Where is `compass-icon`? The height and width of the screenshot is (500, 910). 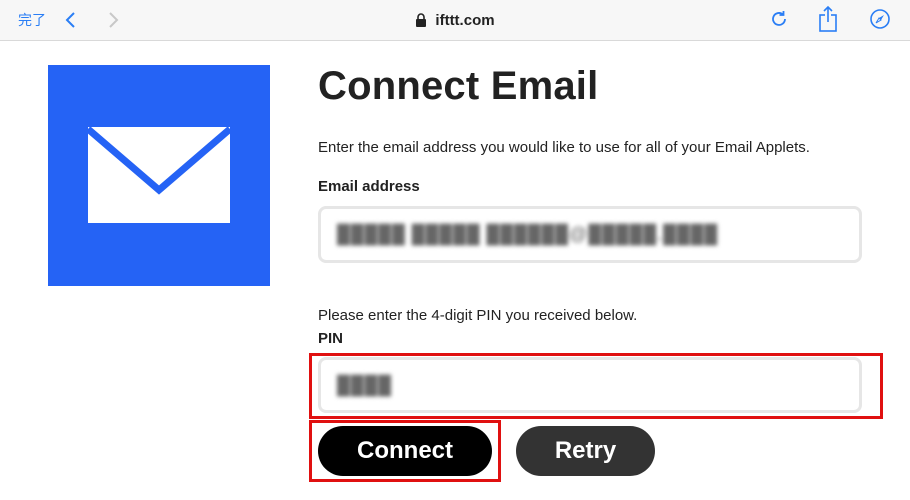 compass-icon is located at coordinates (880, 19).